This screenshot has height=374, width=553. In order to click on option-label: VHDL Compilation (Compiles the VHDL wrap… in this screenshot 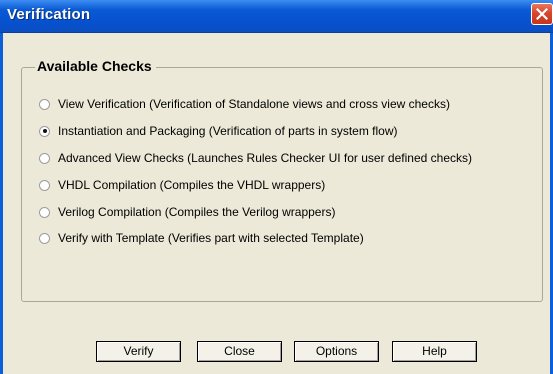, I will do `click(192, 185)`.